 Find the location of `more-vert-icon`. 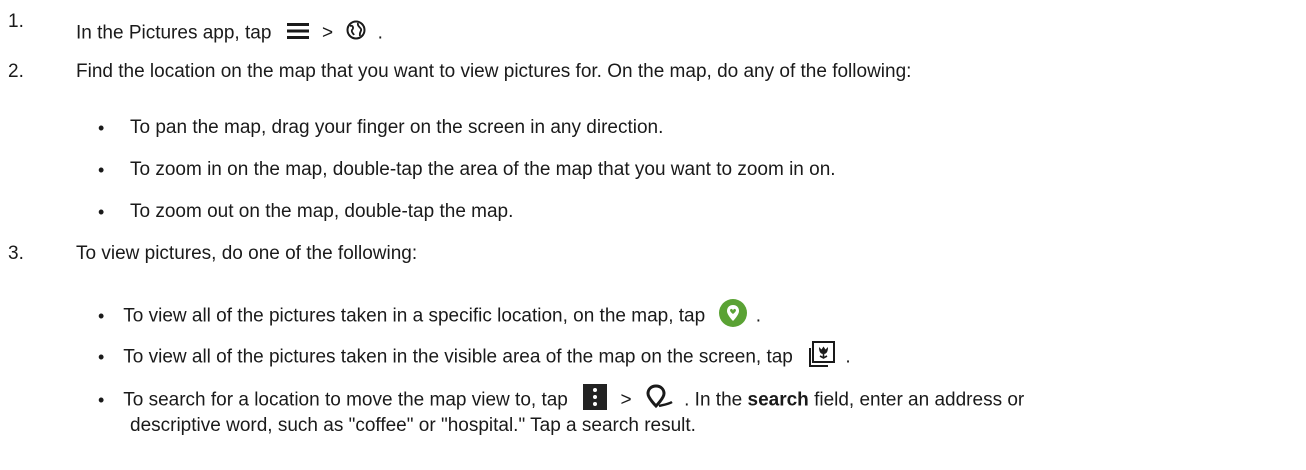

more-vert-icon is located at coordinates (595, 400).